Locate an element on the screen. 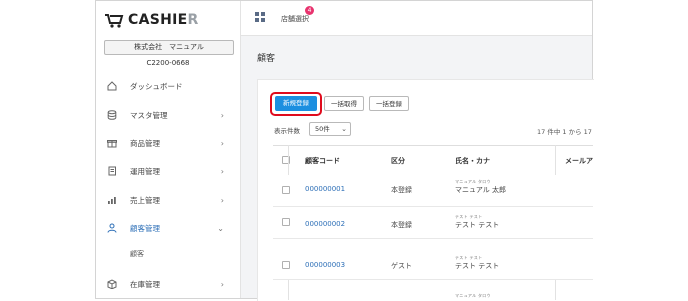 Image resolution: width=688 pixels, height=301 pixels. bulk-get-button: 一括取得 is located at coordinates (344, 103).